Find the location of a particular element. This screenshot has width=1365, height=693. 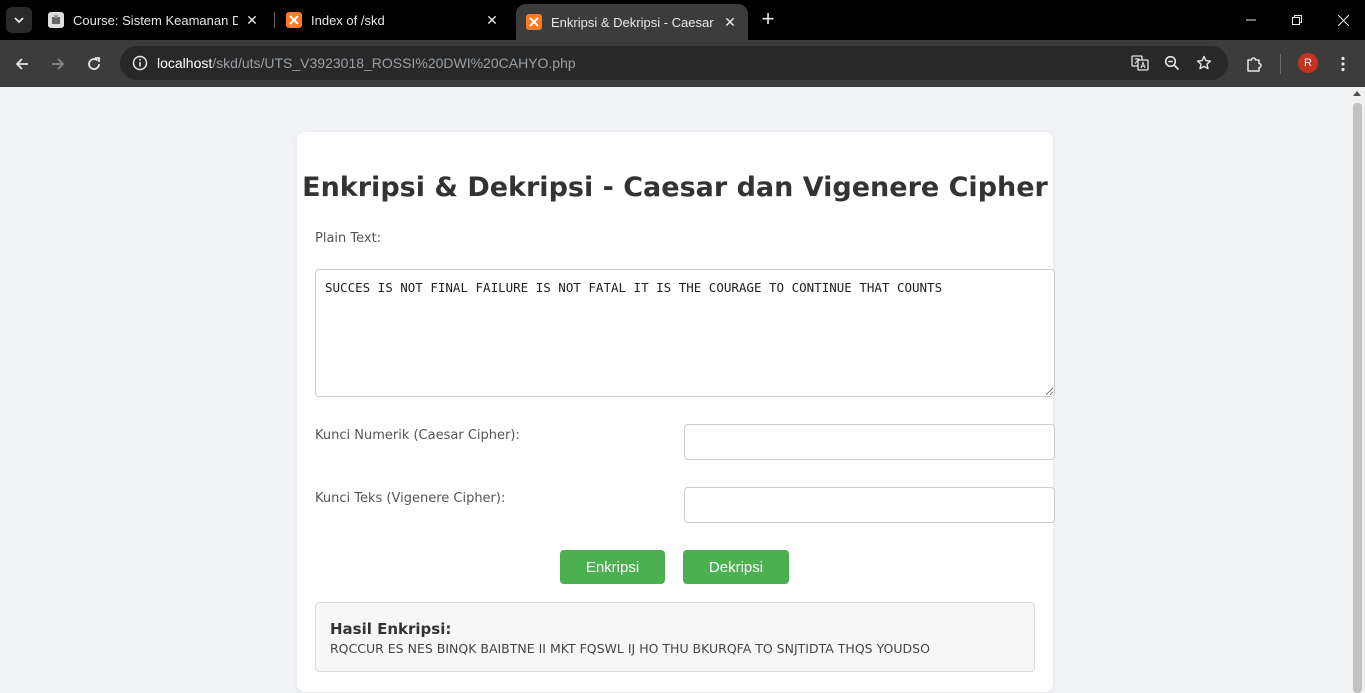

reload-button is located at coordinates (94, 64).